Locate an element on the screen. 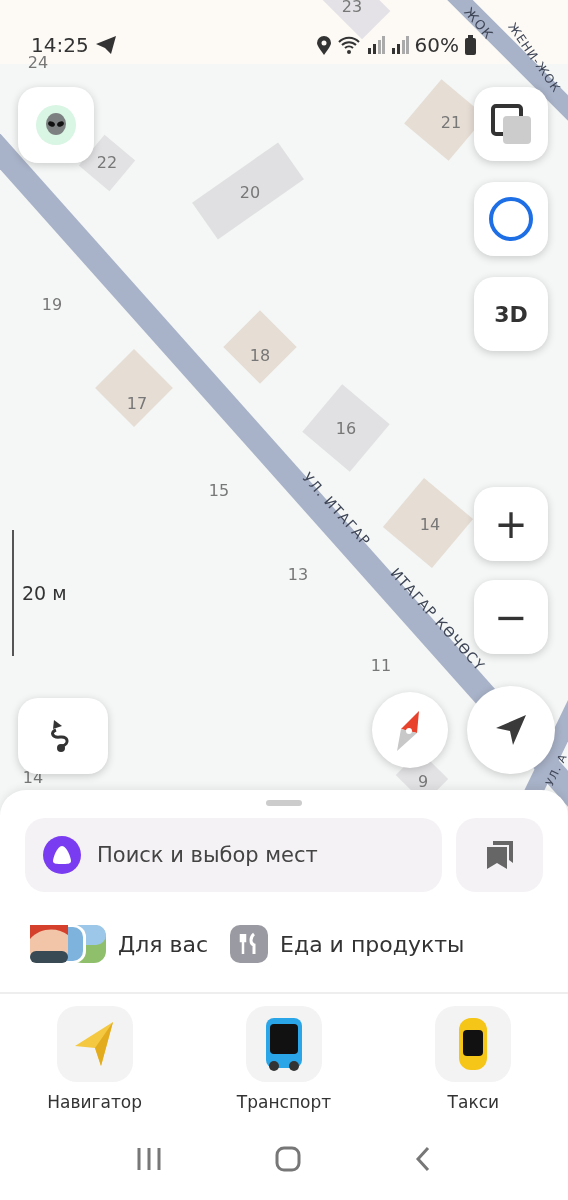 The image size is (568, 1200). sheet-handle is located at coordinates (284, 803).